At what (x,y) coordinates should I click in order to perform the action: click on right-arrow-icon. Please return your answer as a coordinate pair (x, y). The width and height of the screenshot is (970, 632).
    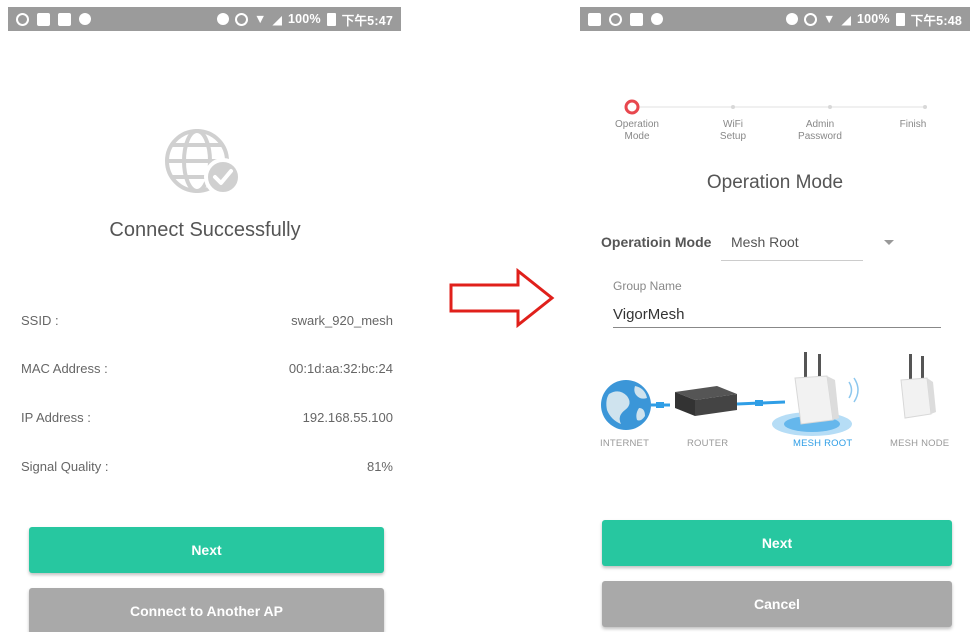
    Looking at the image, I should click on (502, 298).